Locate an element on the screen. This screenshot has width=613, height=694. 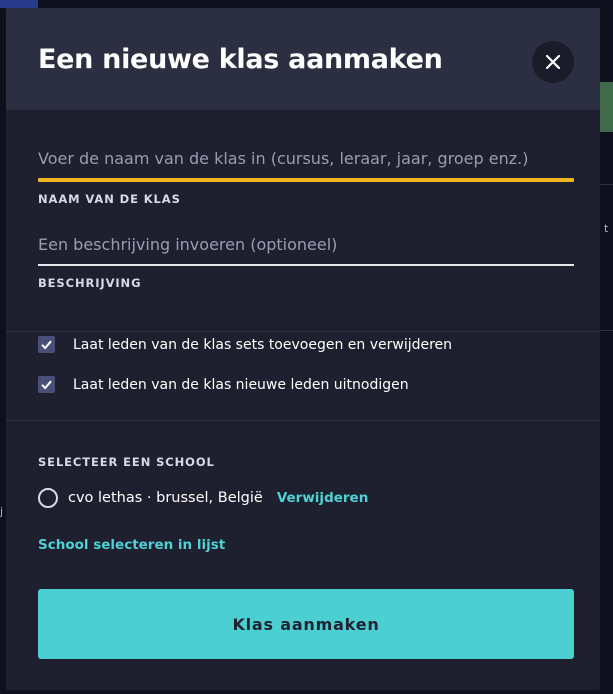
description-field: BESCHRIJVING is located at coordinates (306, 257).